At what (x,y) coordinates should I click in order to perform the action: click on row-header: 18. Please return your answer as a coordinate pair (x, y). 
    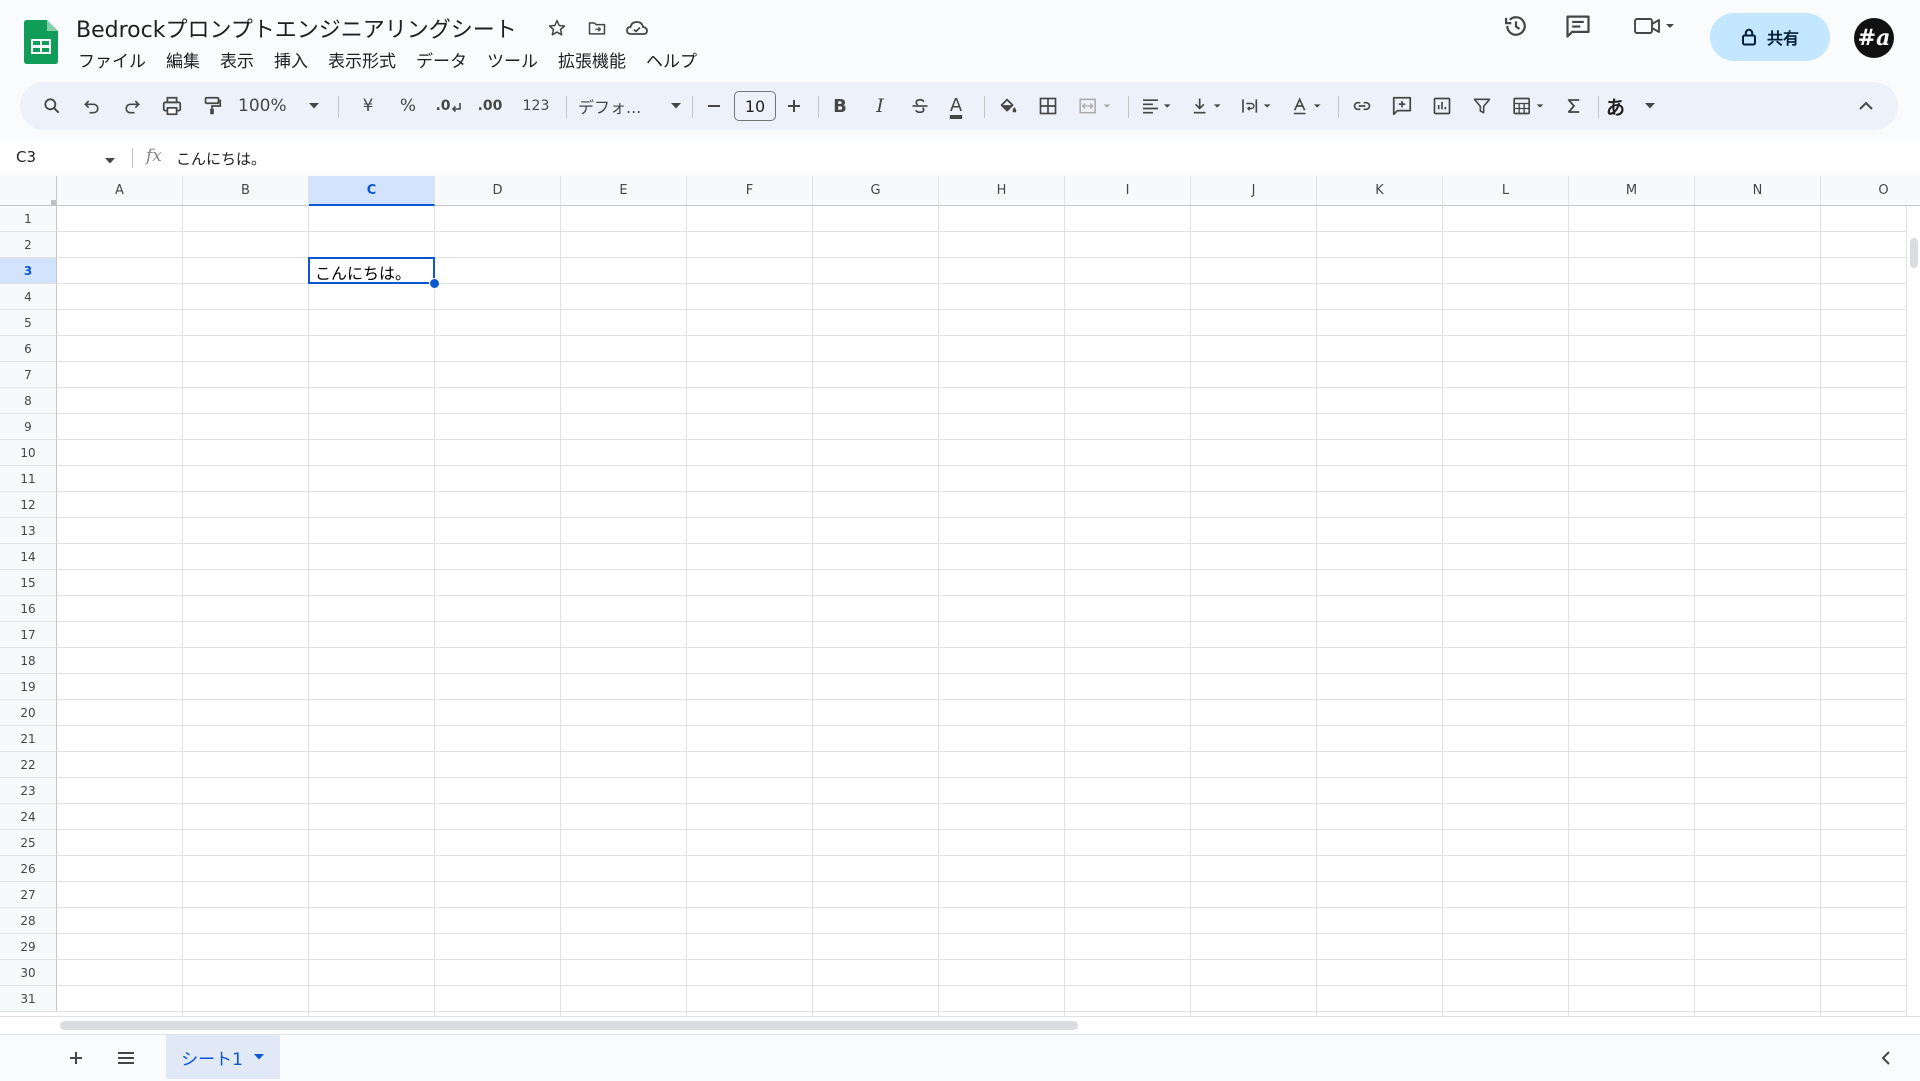
    Looking at the image, I should click on (28, 661).